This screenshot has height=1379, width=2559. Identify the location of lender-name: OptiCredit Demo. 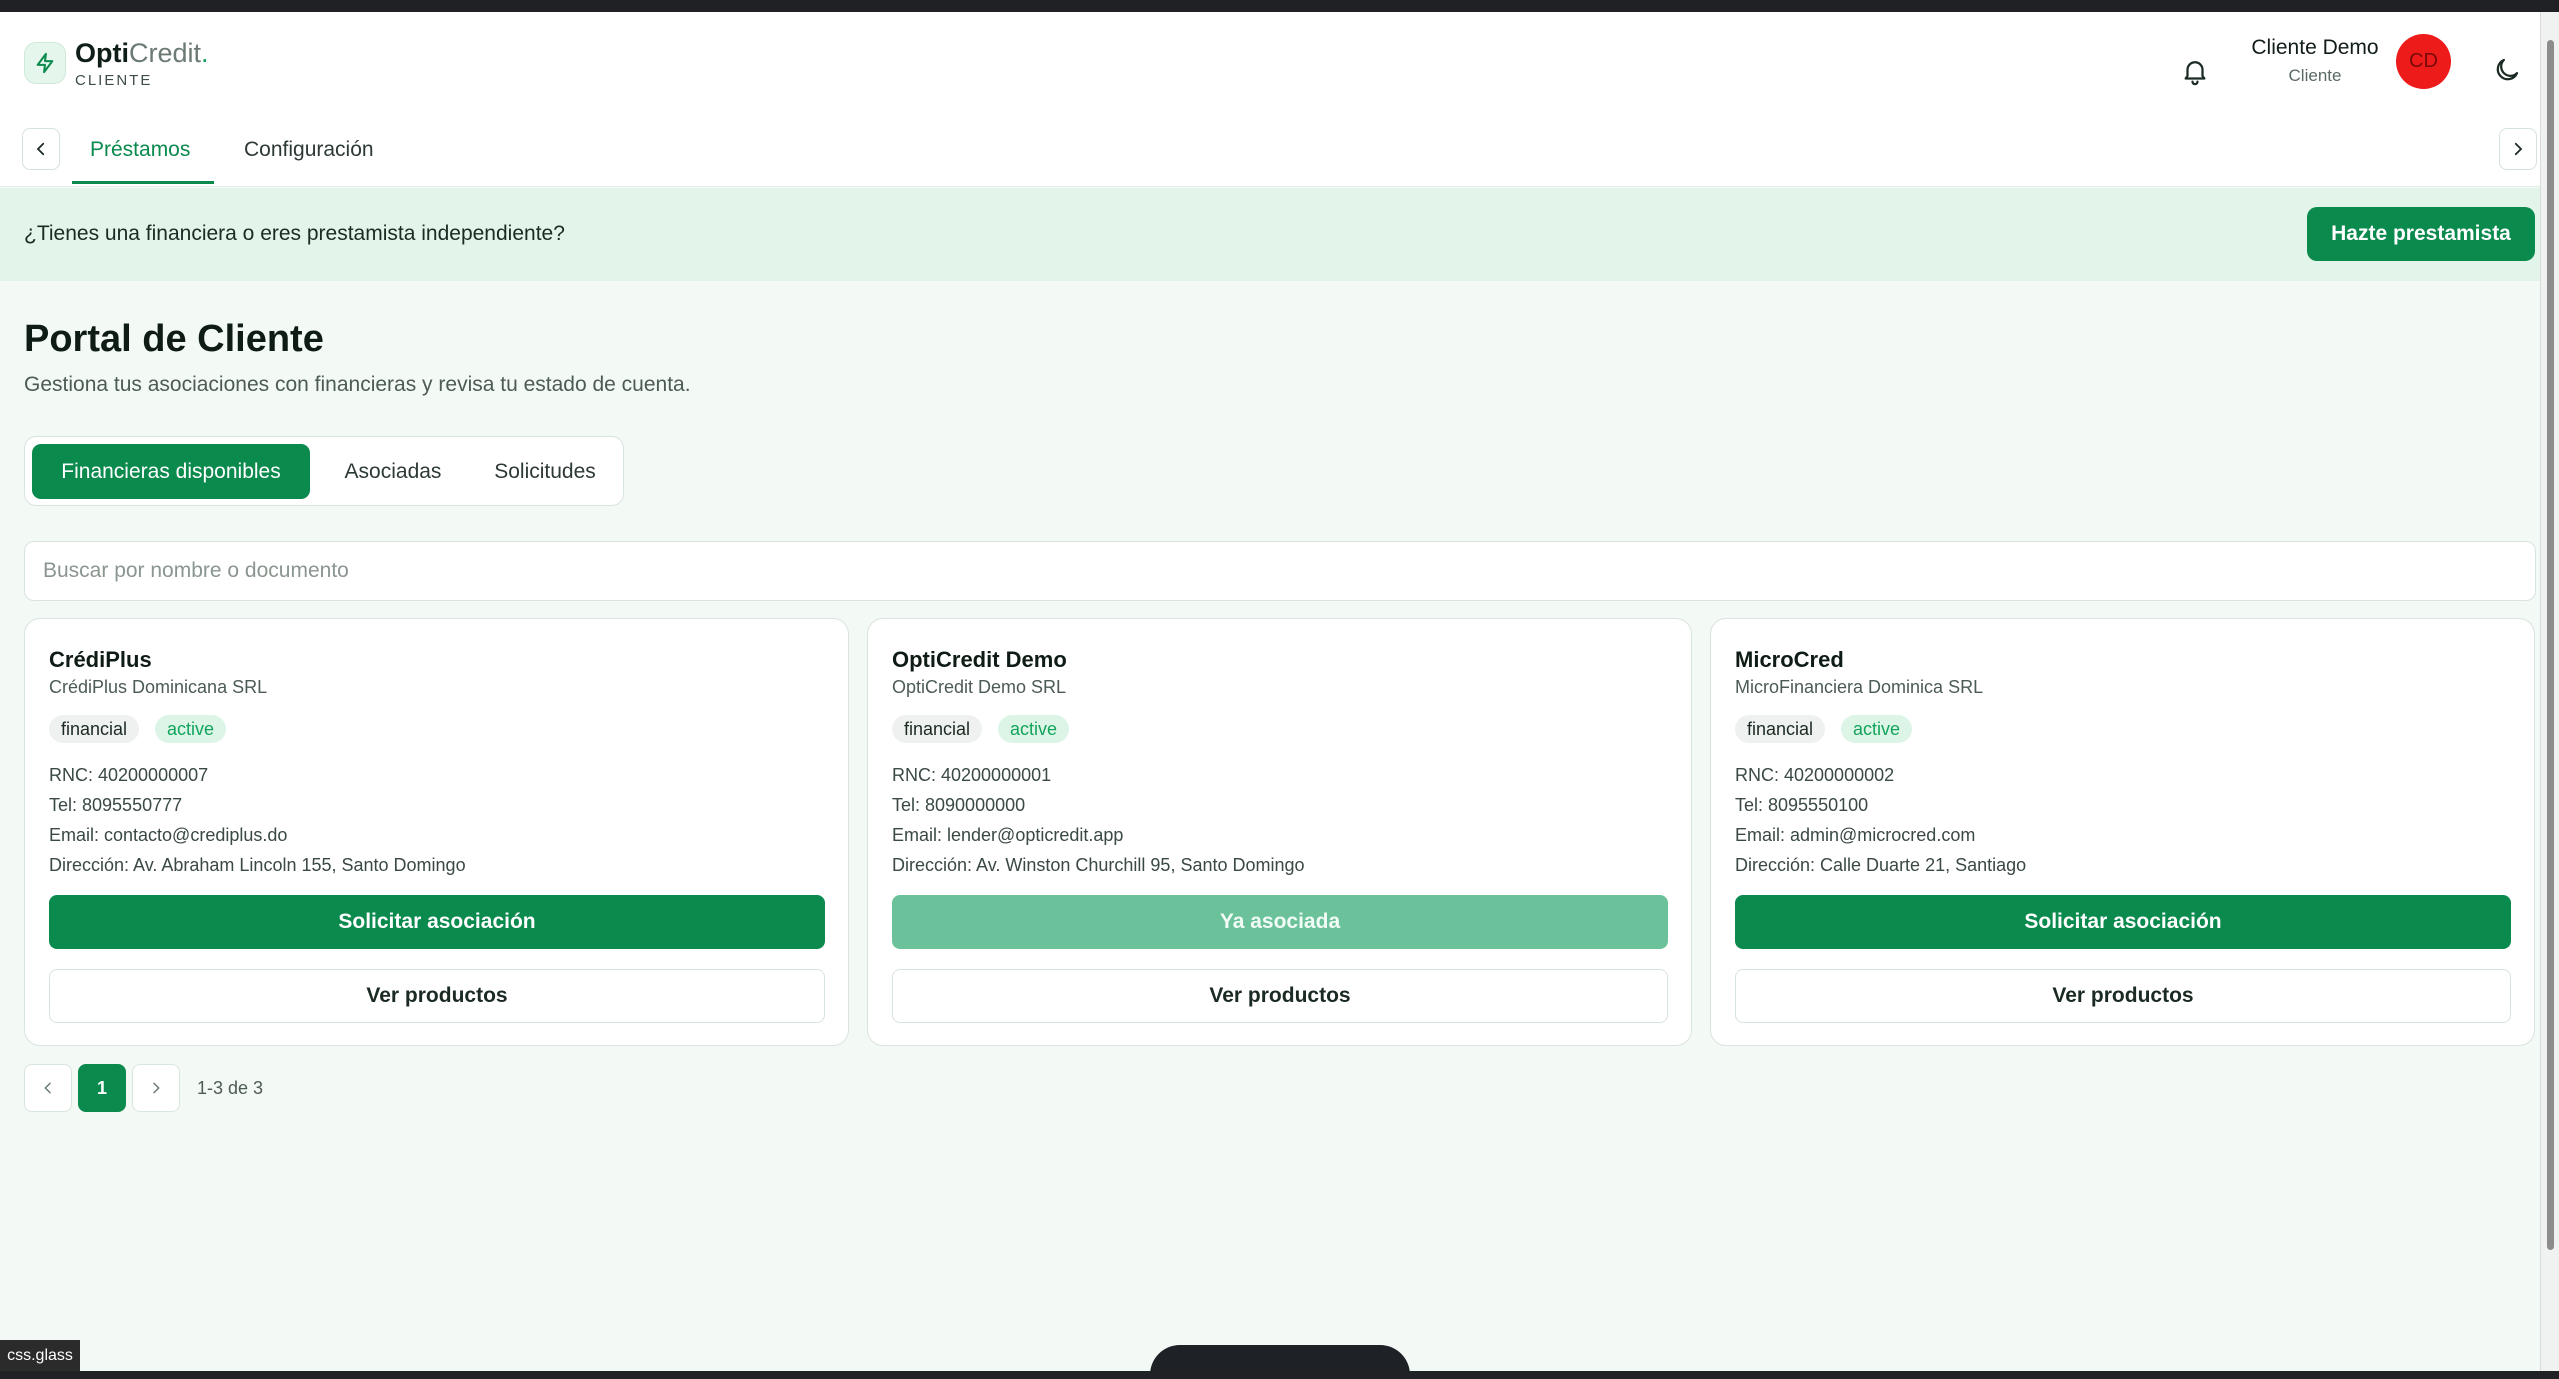
(979, 659).